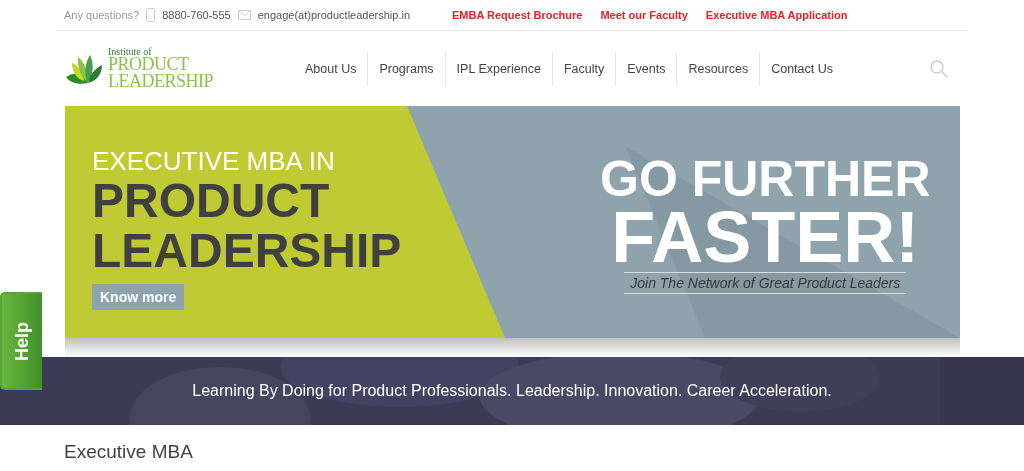  What do you see at coordinates (151, 15) in the screenshot?
I see `phone-icon` at bounding box center [151, 15].